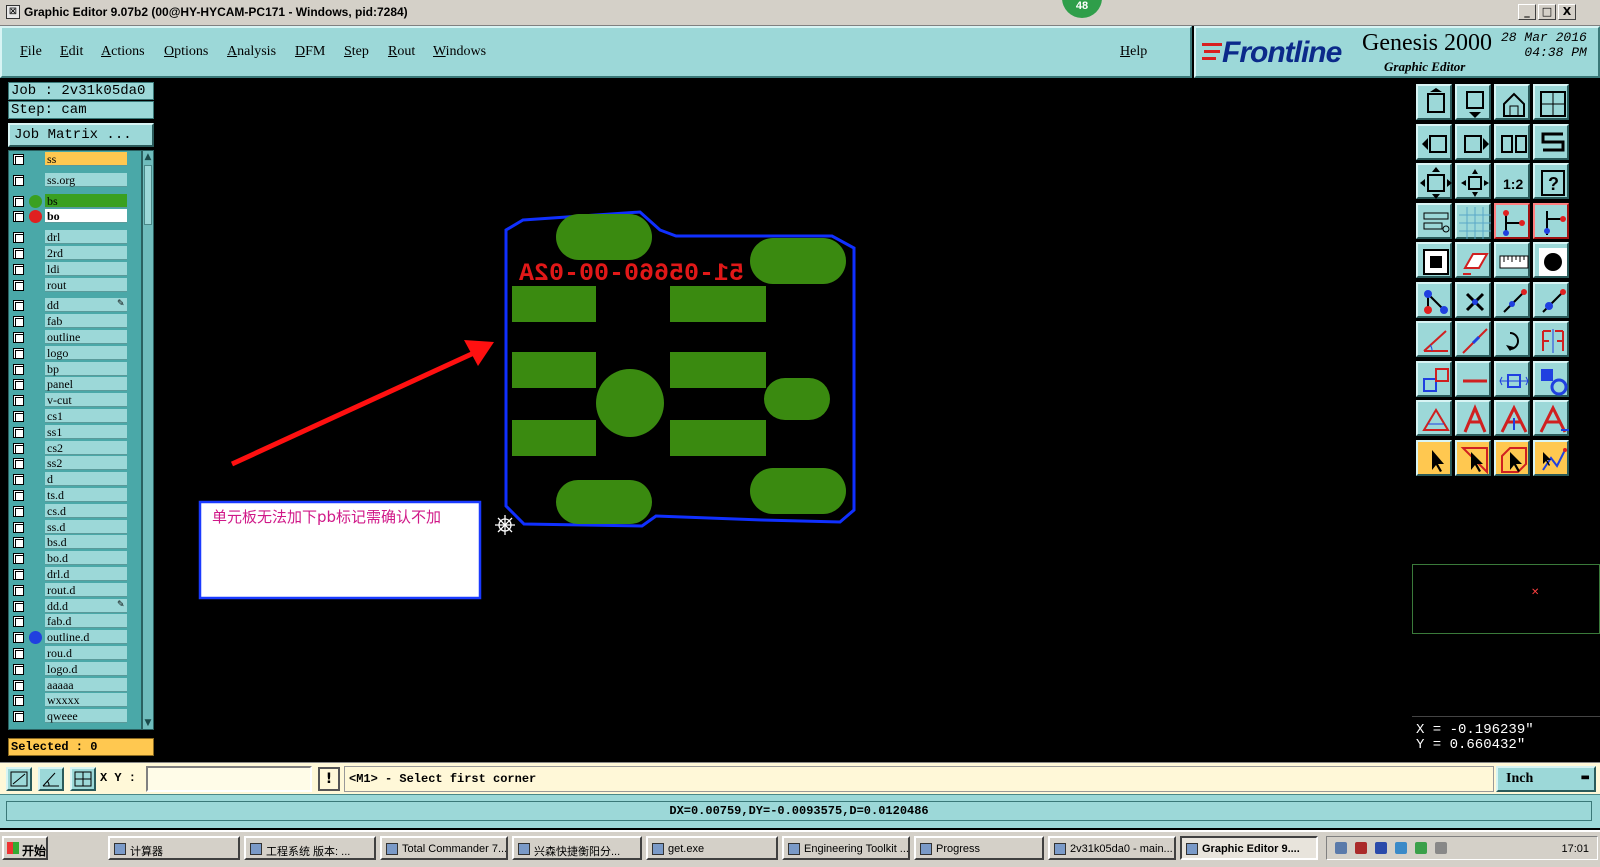 The height and width of the screenshot is (867, 1600). What do you see at coordinates (86, 558) in the screenshot?
I see `layer-name: bo.d` at bounding box center [86, 558].